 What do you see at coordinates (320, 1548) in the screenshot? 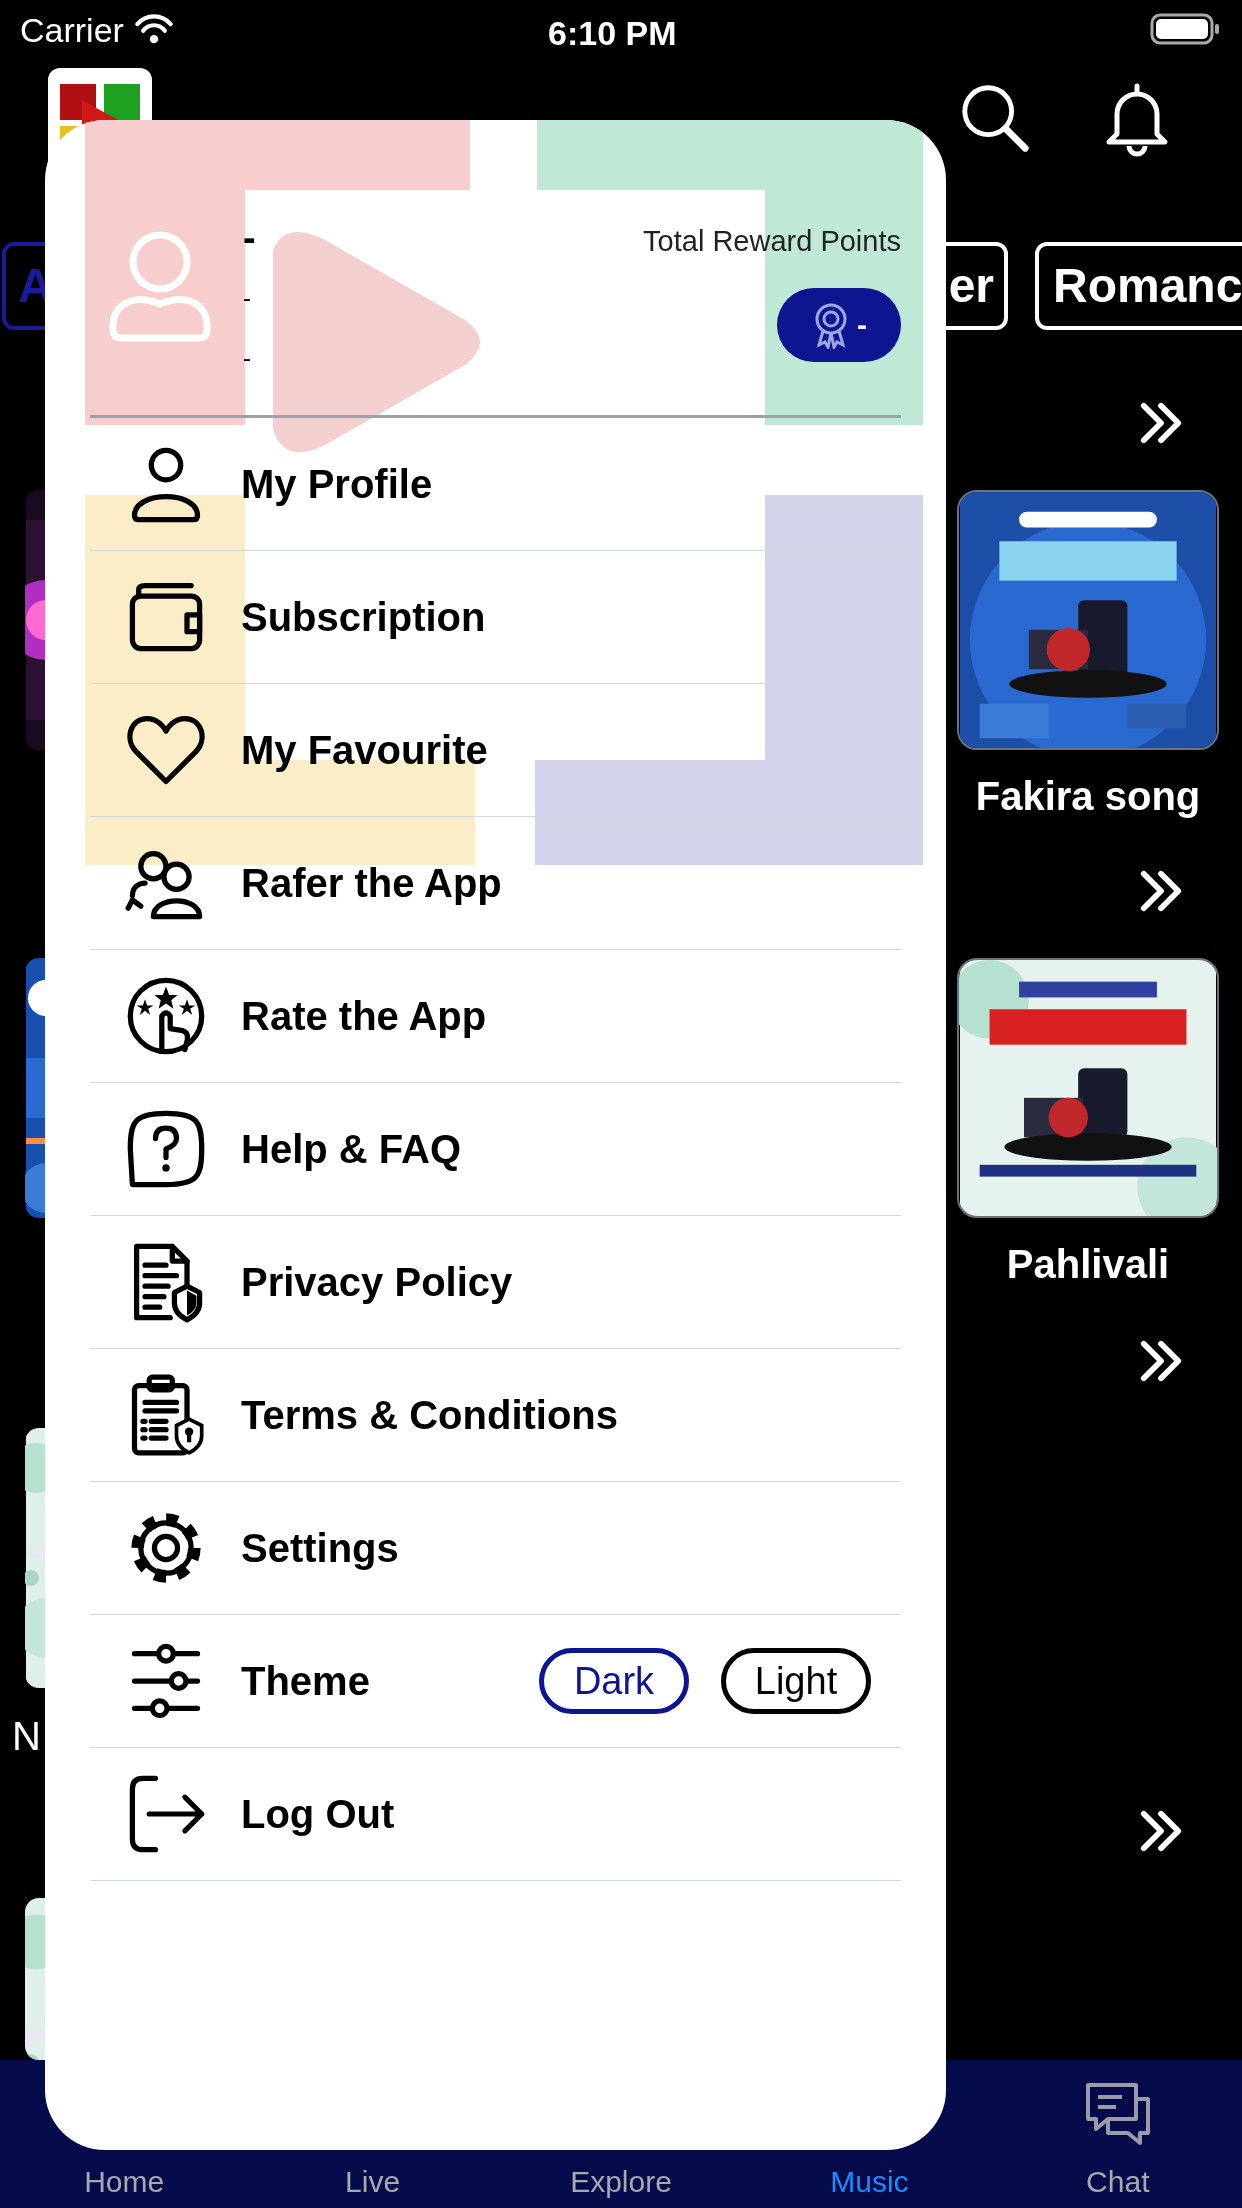
I see `menu-label: Settings` at bounding box center [320, 1548].